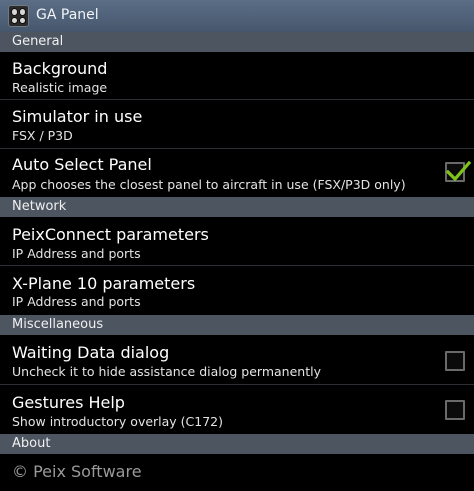 The image size is (474, 491). I want to click on gestures-help-checkbox, so click(455, 410).